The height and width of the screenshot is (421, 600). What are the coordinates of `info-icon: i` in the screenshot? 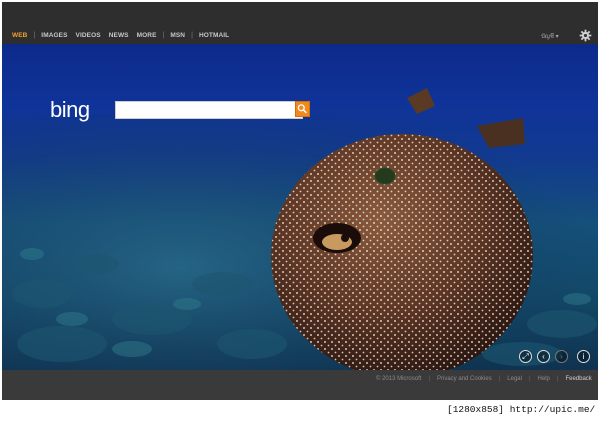 It's located at (583, 356).